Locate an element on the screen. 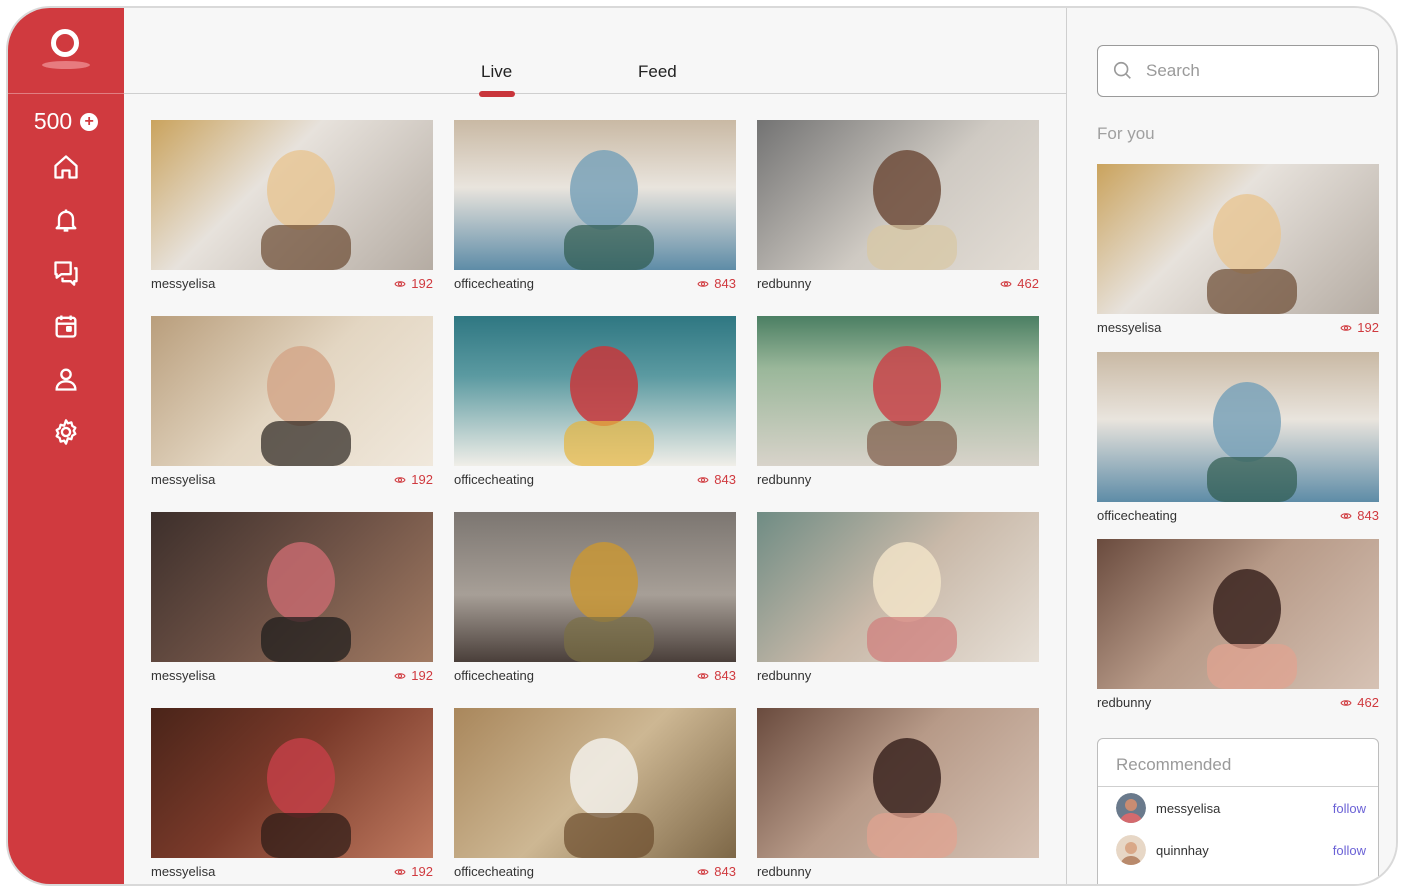  search-box is located at coordinates (1238, 71).